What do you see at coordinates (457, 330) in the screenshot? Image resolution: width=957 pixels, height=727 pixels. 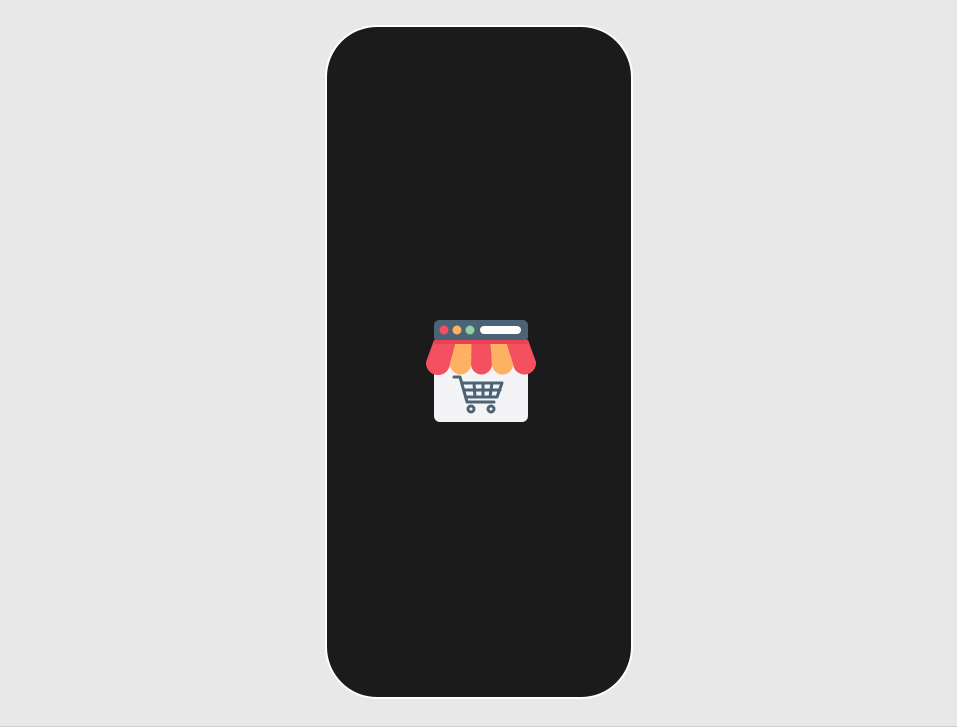 I see `browser-dot-orange` at bounding box center [457, 330].